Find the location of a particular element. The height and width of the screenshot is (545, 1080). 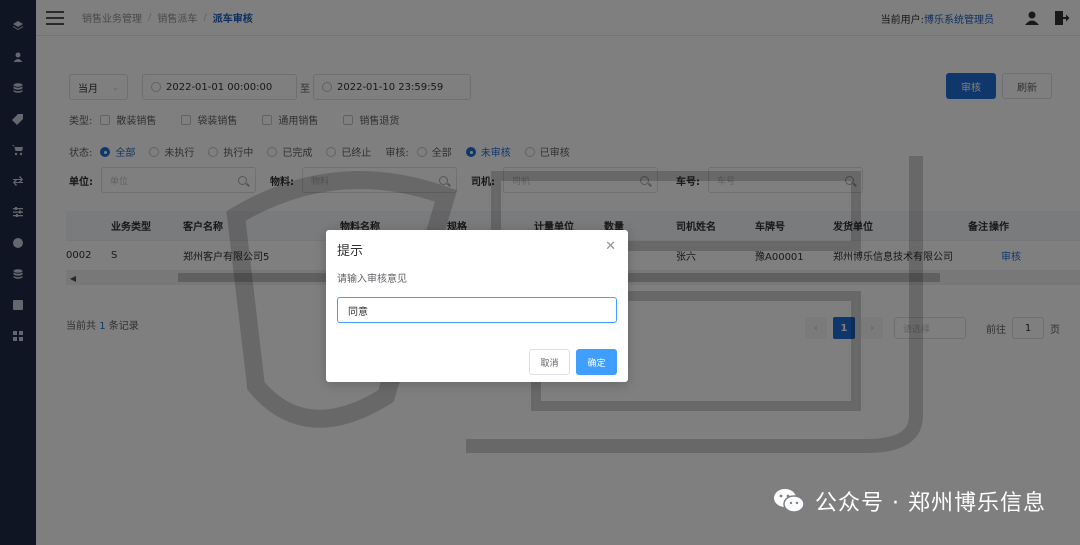

close-icon: ✕ is located at coordinates (610, 246).